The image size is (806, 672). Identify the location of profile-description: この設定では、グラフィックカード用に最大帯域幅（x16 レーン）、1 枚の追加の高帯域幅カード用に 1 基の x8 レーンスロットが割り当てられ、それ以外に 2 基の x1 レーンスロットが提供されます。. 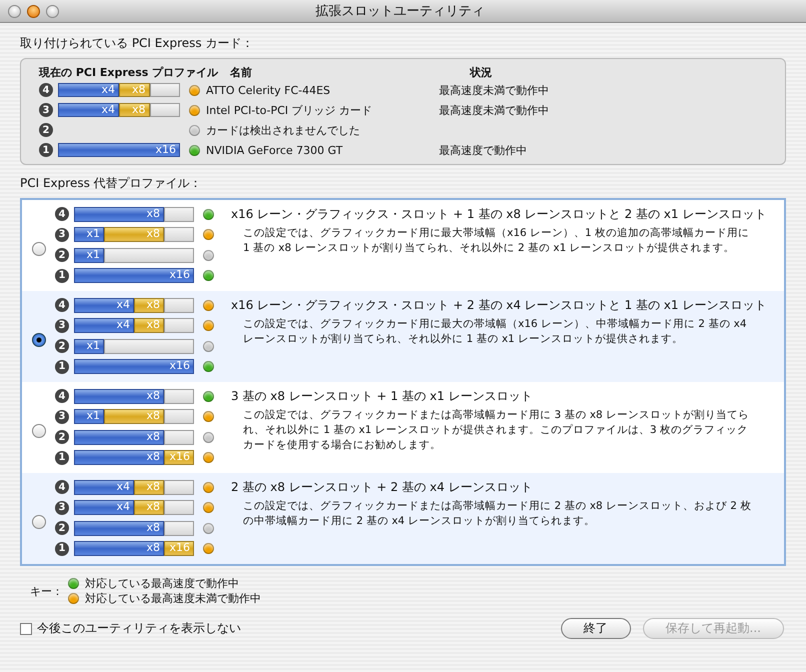
(496, 241).